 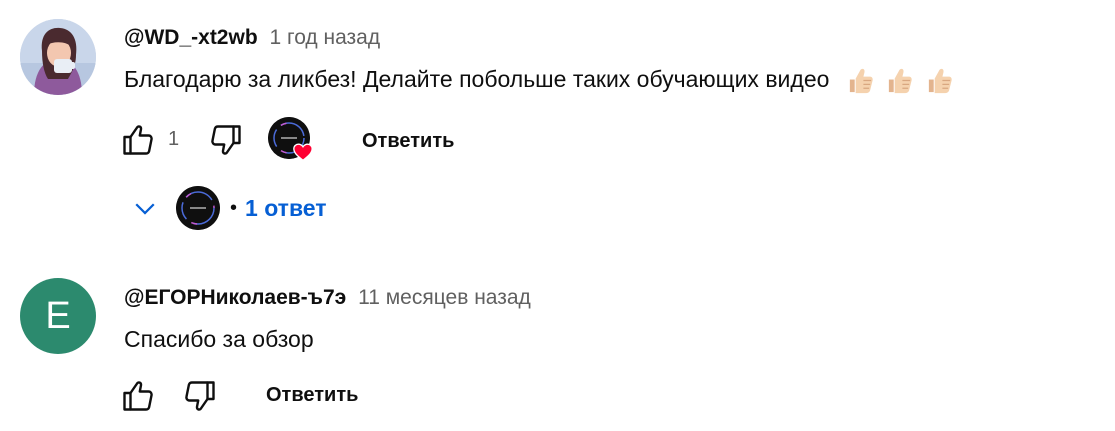 What do you see at coordinates (303, 152) in the screenshot?
I see `heart-icon` at bounding box center [303, 152].